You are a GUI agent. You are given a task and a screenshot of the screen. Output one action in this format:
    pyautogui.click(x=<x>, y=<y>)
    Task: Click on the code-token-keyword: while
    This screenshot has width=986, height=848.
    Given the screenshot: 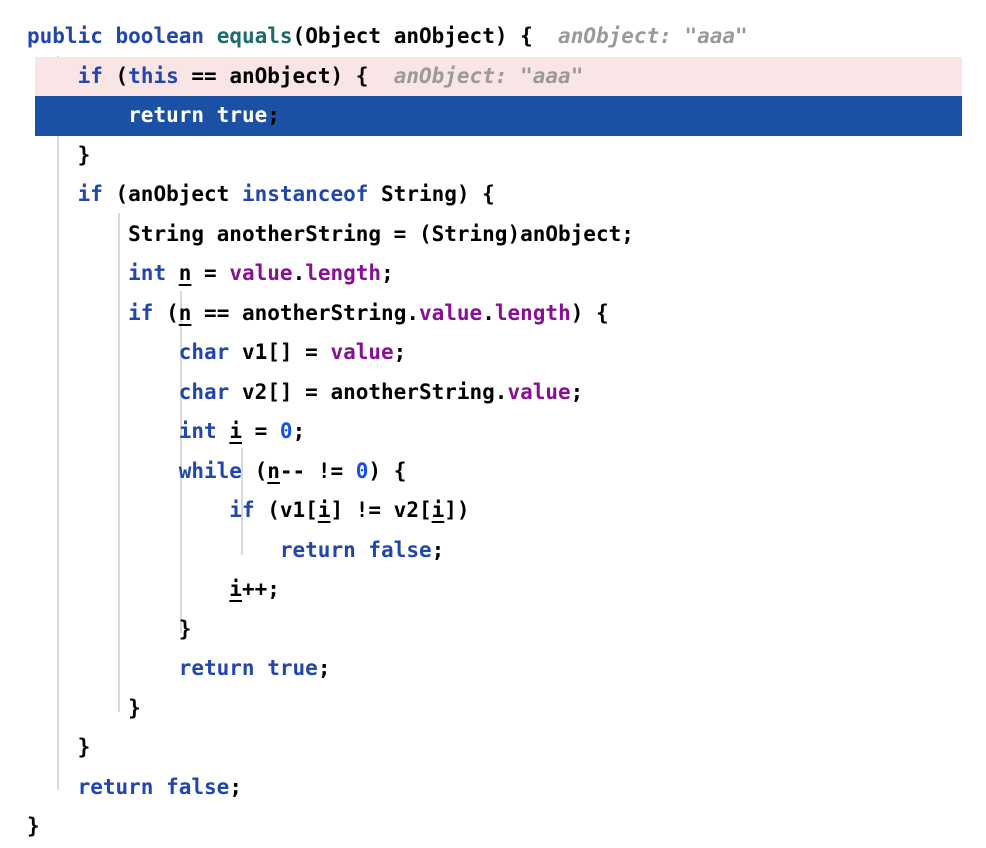 What is the action you would take?
    pyautogui.click(x=210, y=470)
    